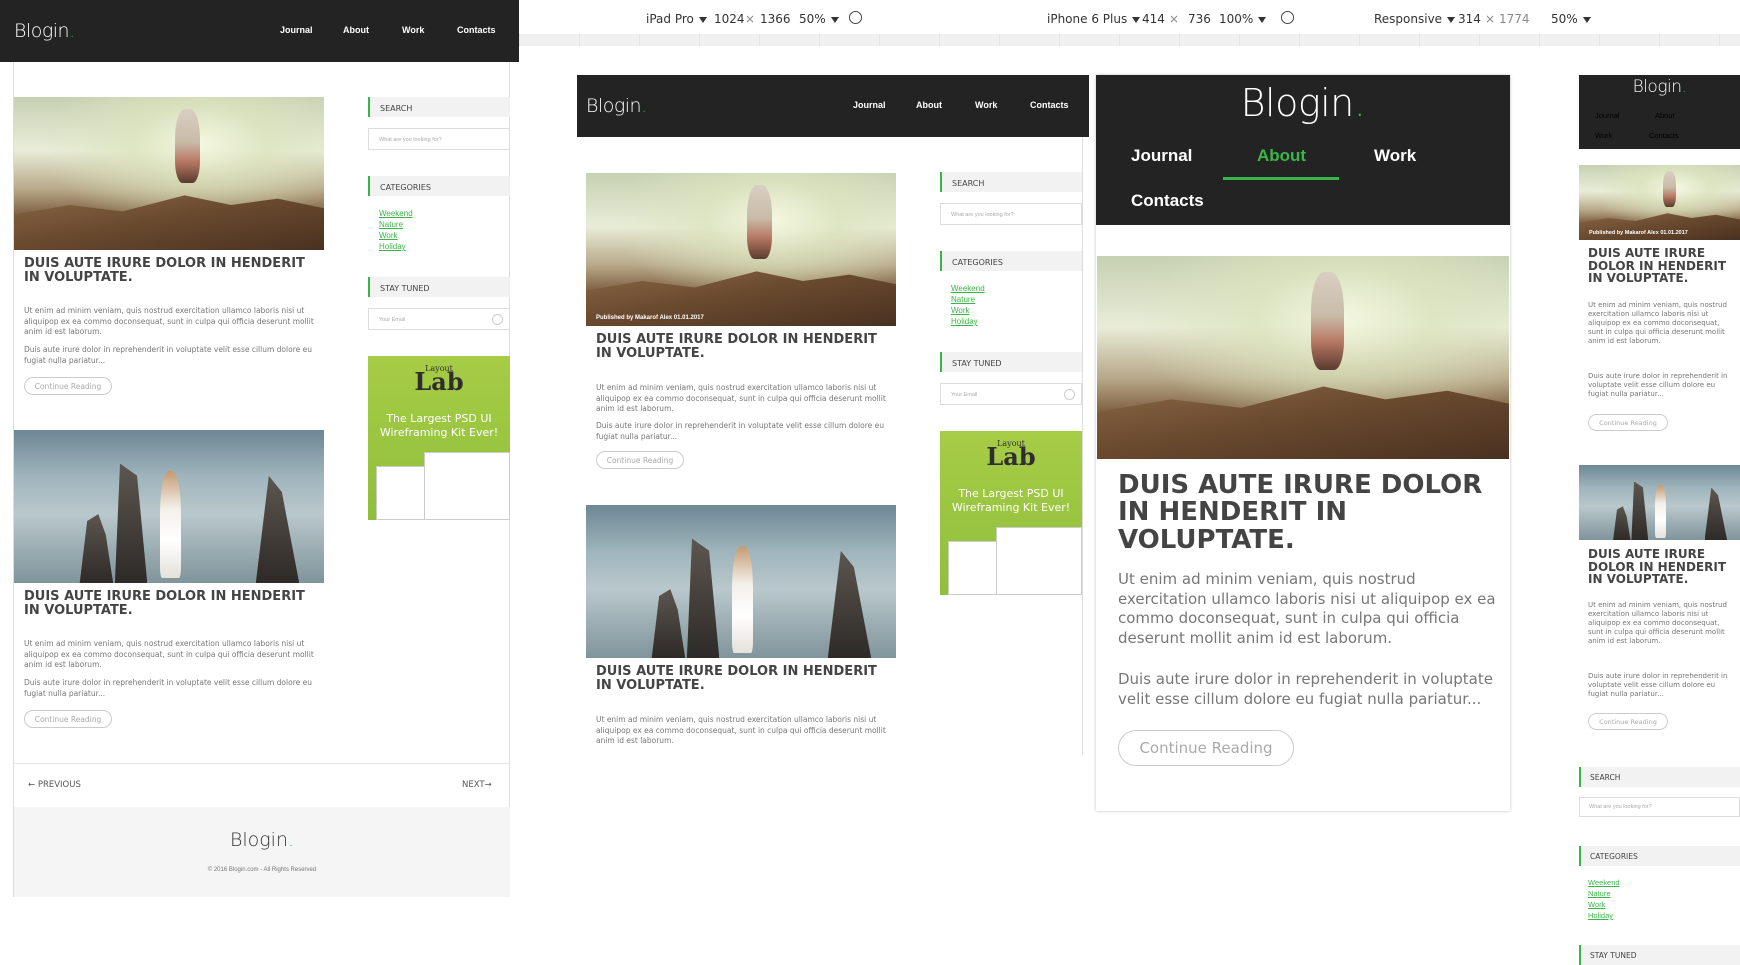  I want to click on iphone-height-input: 736, so click(1199, 19).